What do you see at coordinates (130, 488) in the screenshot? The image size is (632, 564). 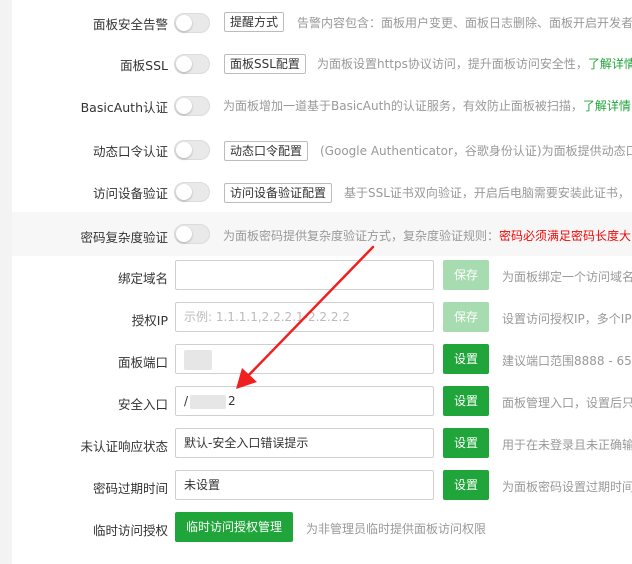 I see `row-label: 密码过期时间` at bounding box center [130, 488].